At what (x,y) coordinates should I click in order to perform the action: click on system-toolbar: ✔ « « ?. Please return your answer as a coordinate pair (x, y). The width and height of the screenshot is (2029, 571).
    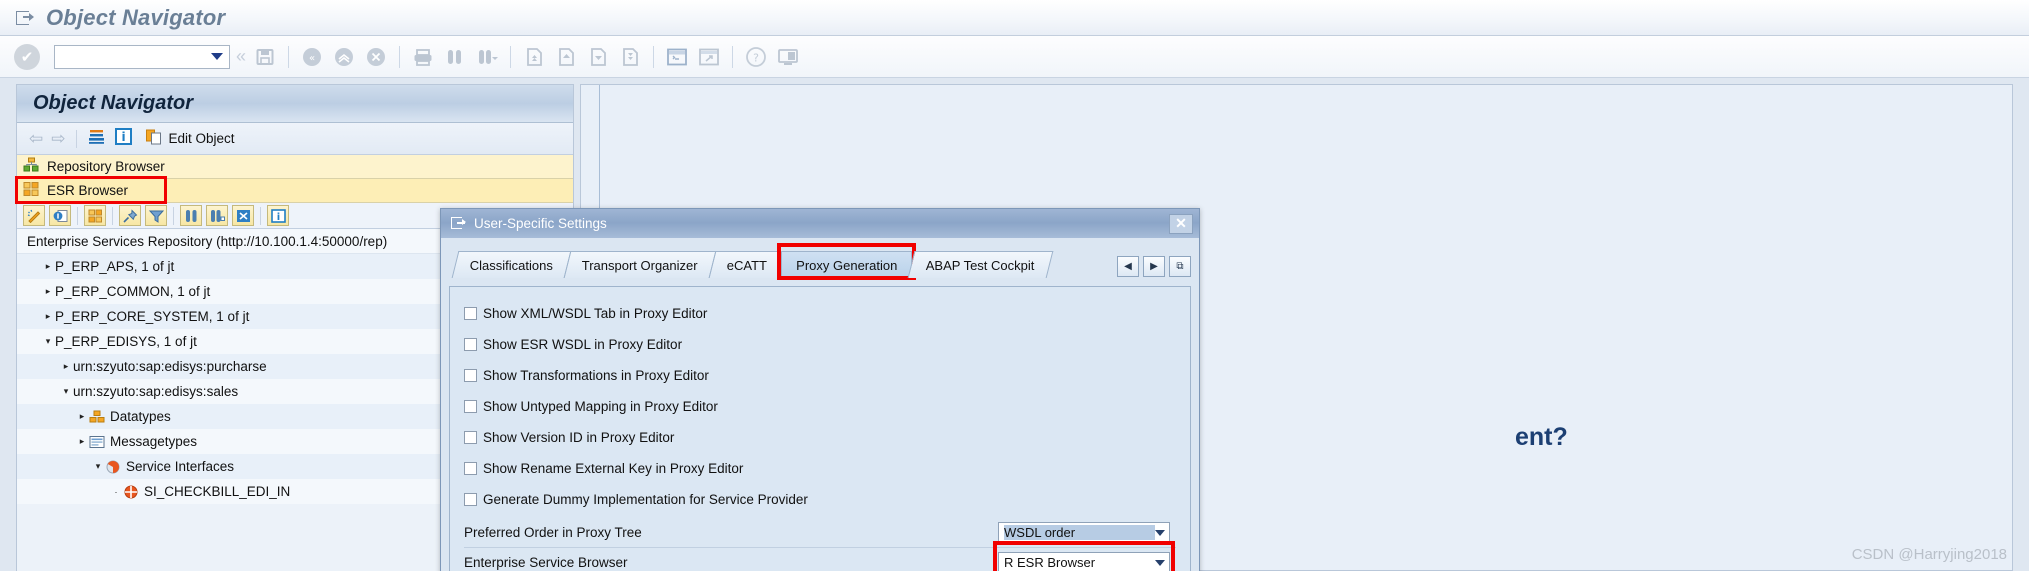
    Looking at the image, I should click on (1014, 57).